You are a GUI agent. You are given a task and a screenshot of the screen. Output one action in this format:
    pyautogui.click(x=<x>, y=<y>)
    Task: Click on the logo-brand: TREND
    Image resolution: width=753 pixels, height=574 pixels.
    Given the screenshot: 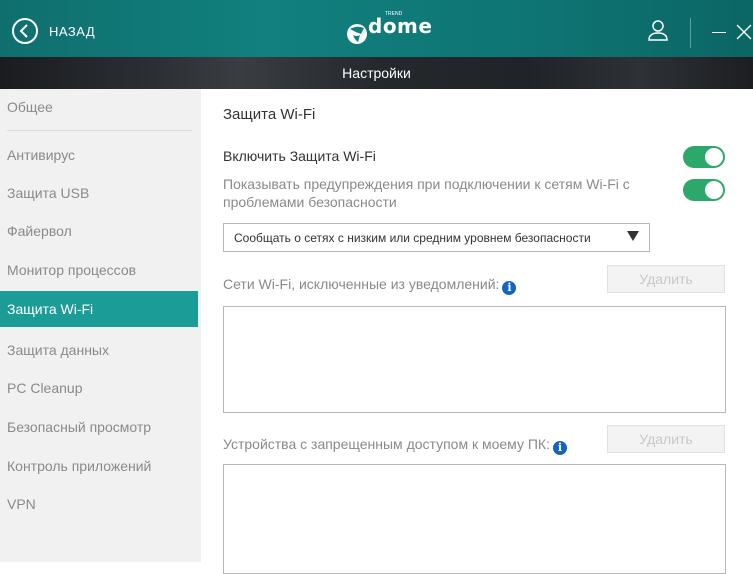 What is the action you would take?
    pyautogui.click(x=394, y=14)
    